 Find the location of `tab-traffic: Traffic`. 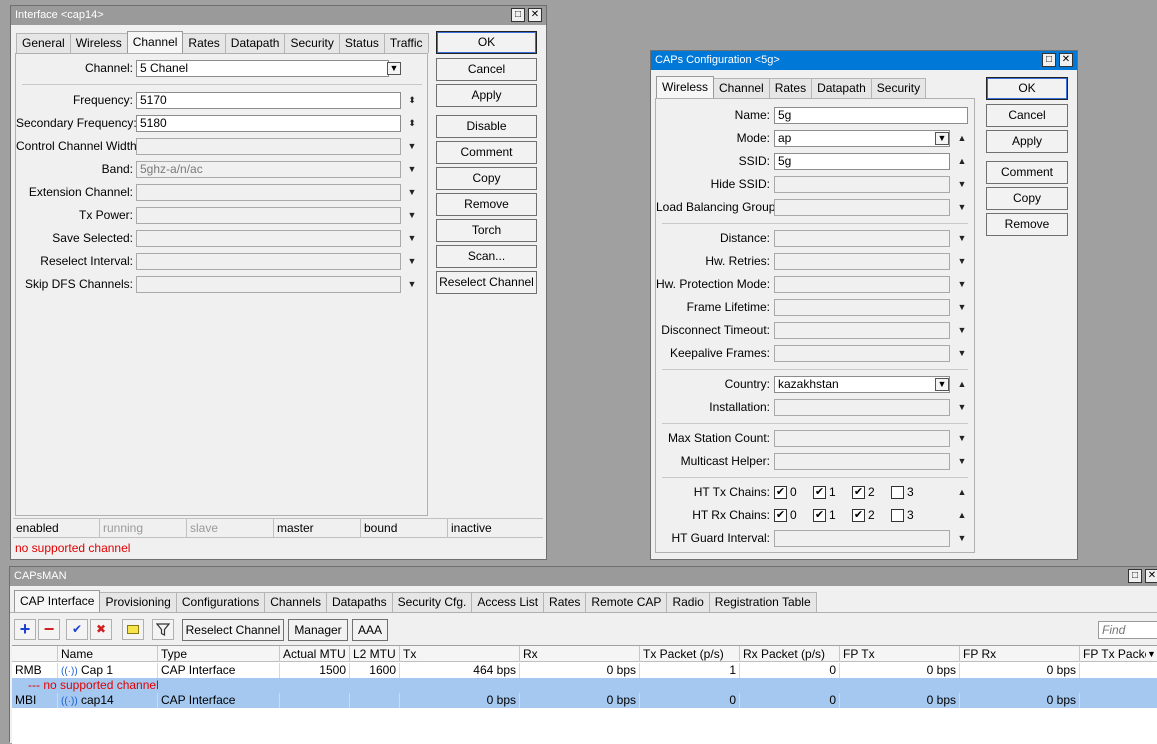

tab-traffic: Traffic is located at coordinates (406, 43).